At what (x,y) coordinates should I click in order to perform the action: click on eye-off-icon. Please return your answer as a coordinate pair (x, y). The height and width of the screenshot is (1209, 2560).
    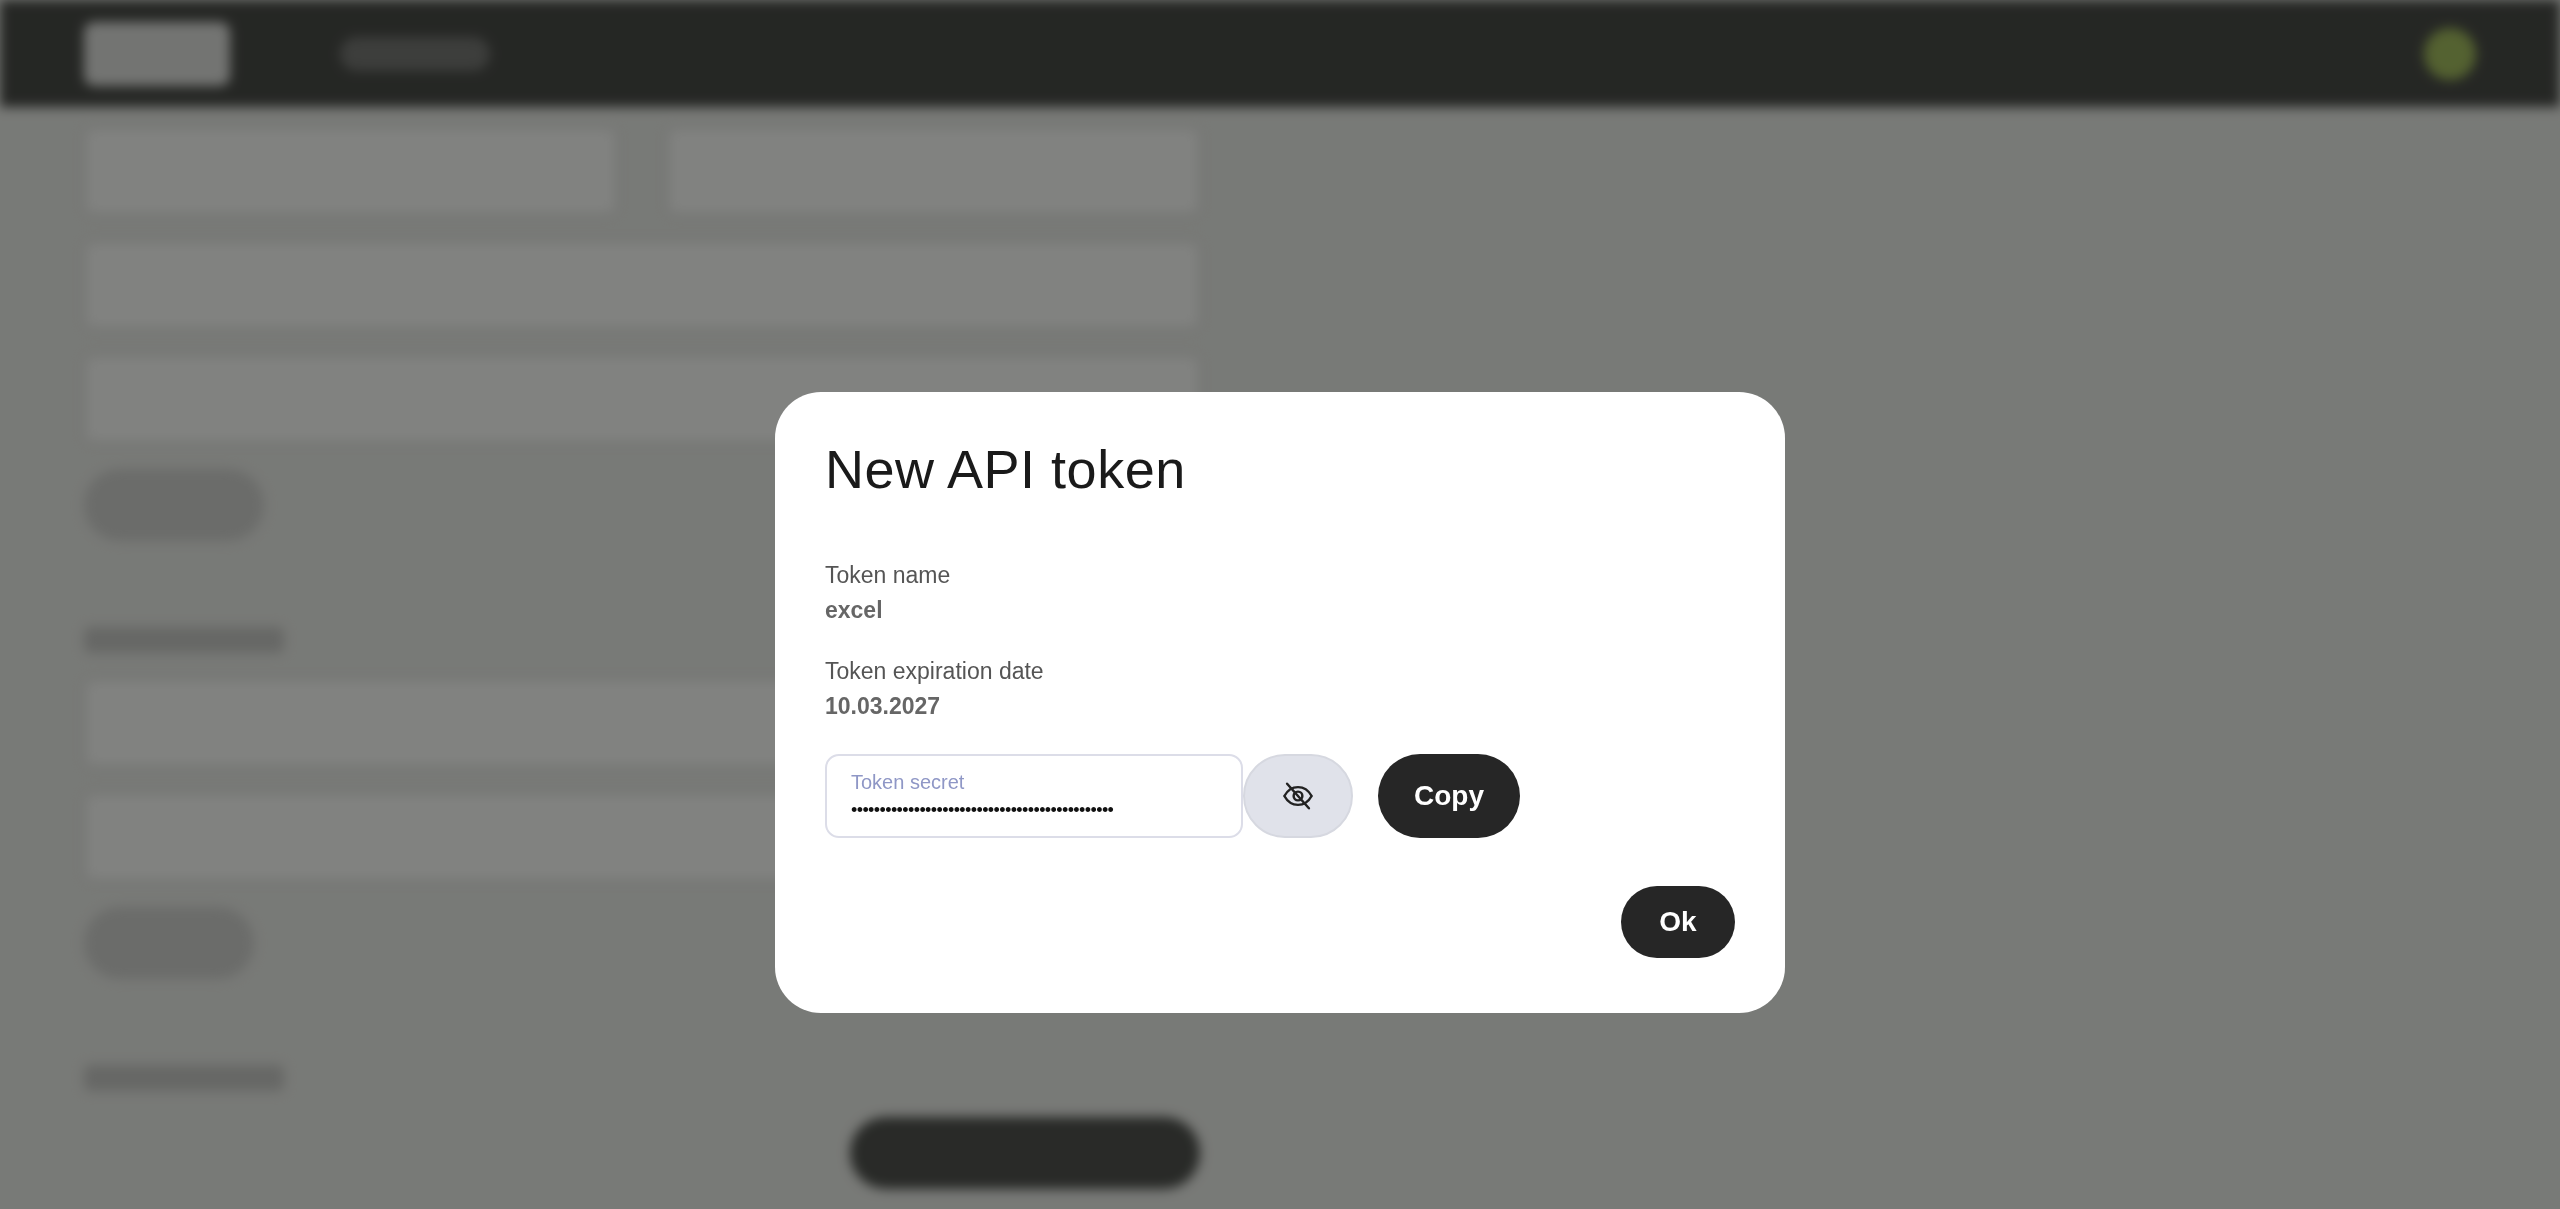
    Looking at the image, I should click on (1298, 796).